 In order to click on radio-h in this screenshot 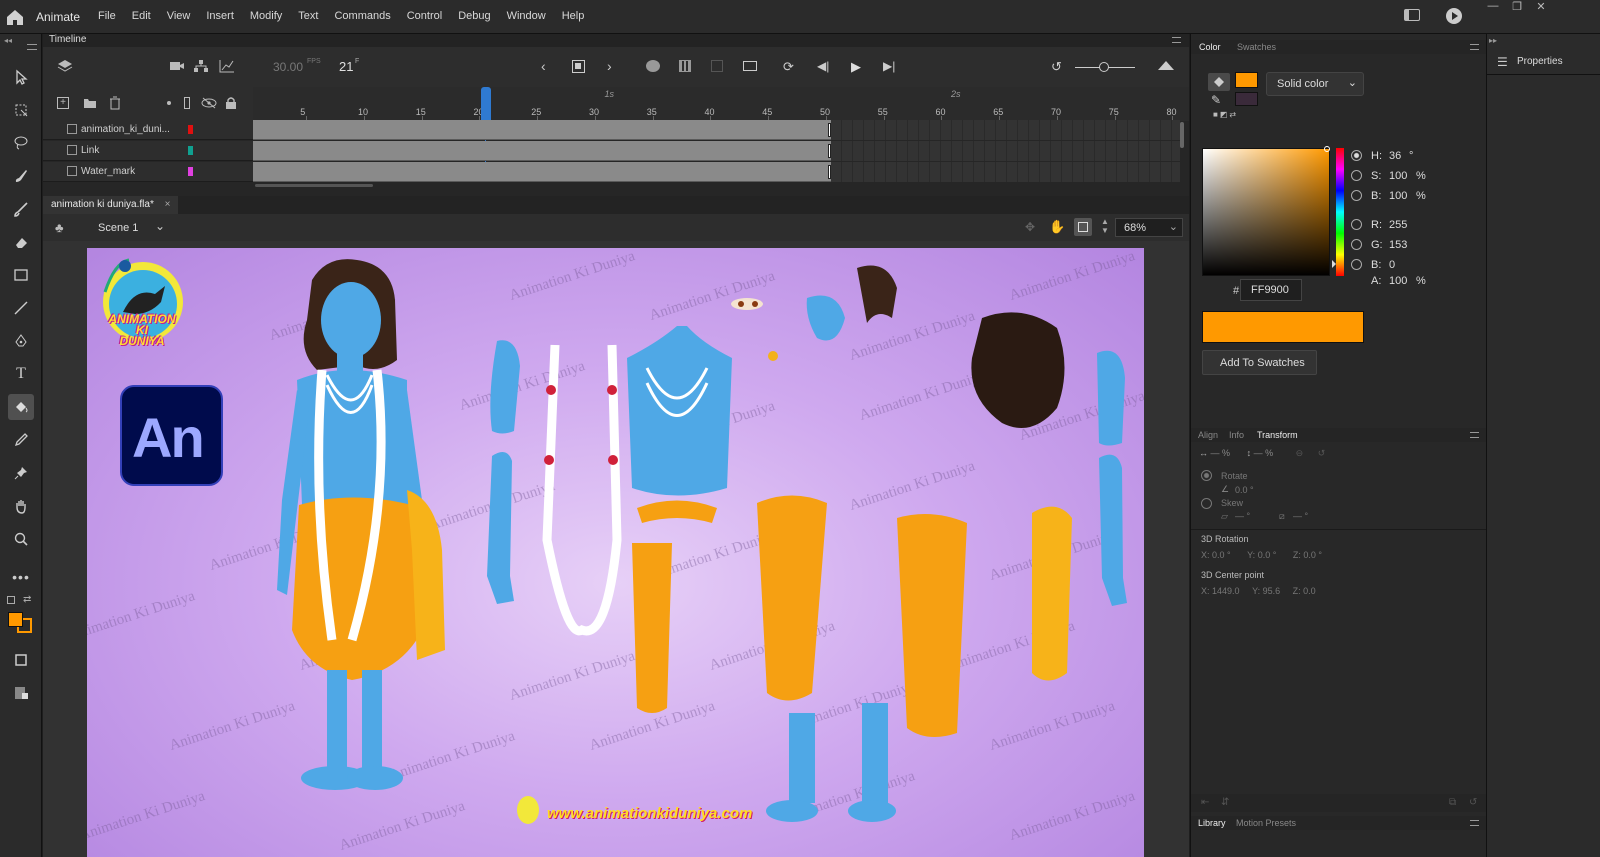, I will do `click(1356, 155)`.